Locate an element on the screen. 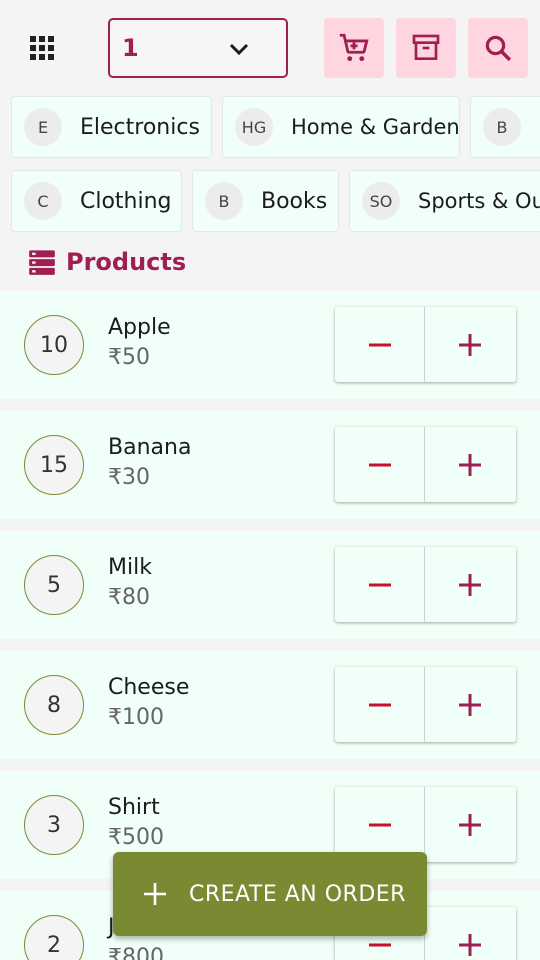  category-chip-partial: B is located at coordinates (505, 127).